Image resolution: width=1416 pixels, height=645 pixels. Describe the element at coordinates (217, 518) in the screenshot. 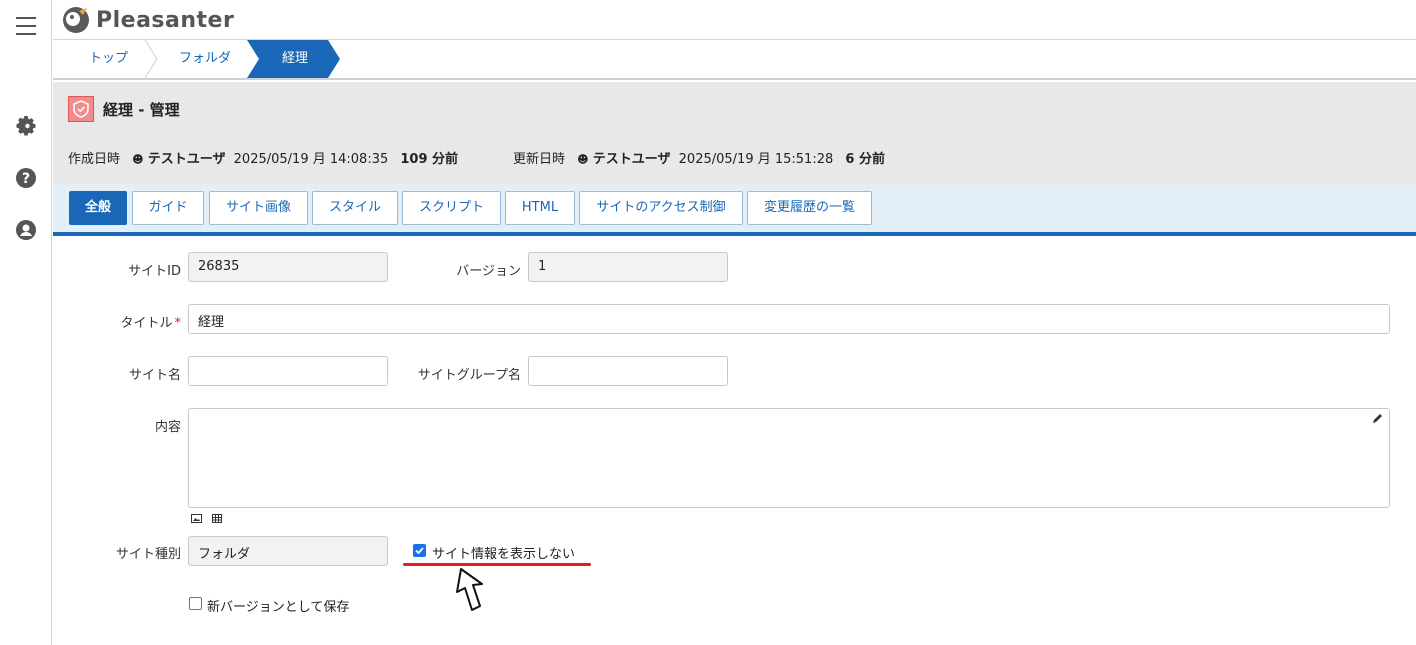

I see `attachment-table-icon` at that location.